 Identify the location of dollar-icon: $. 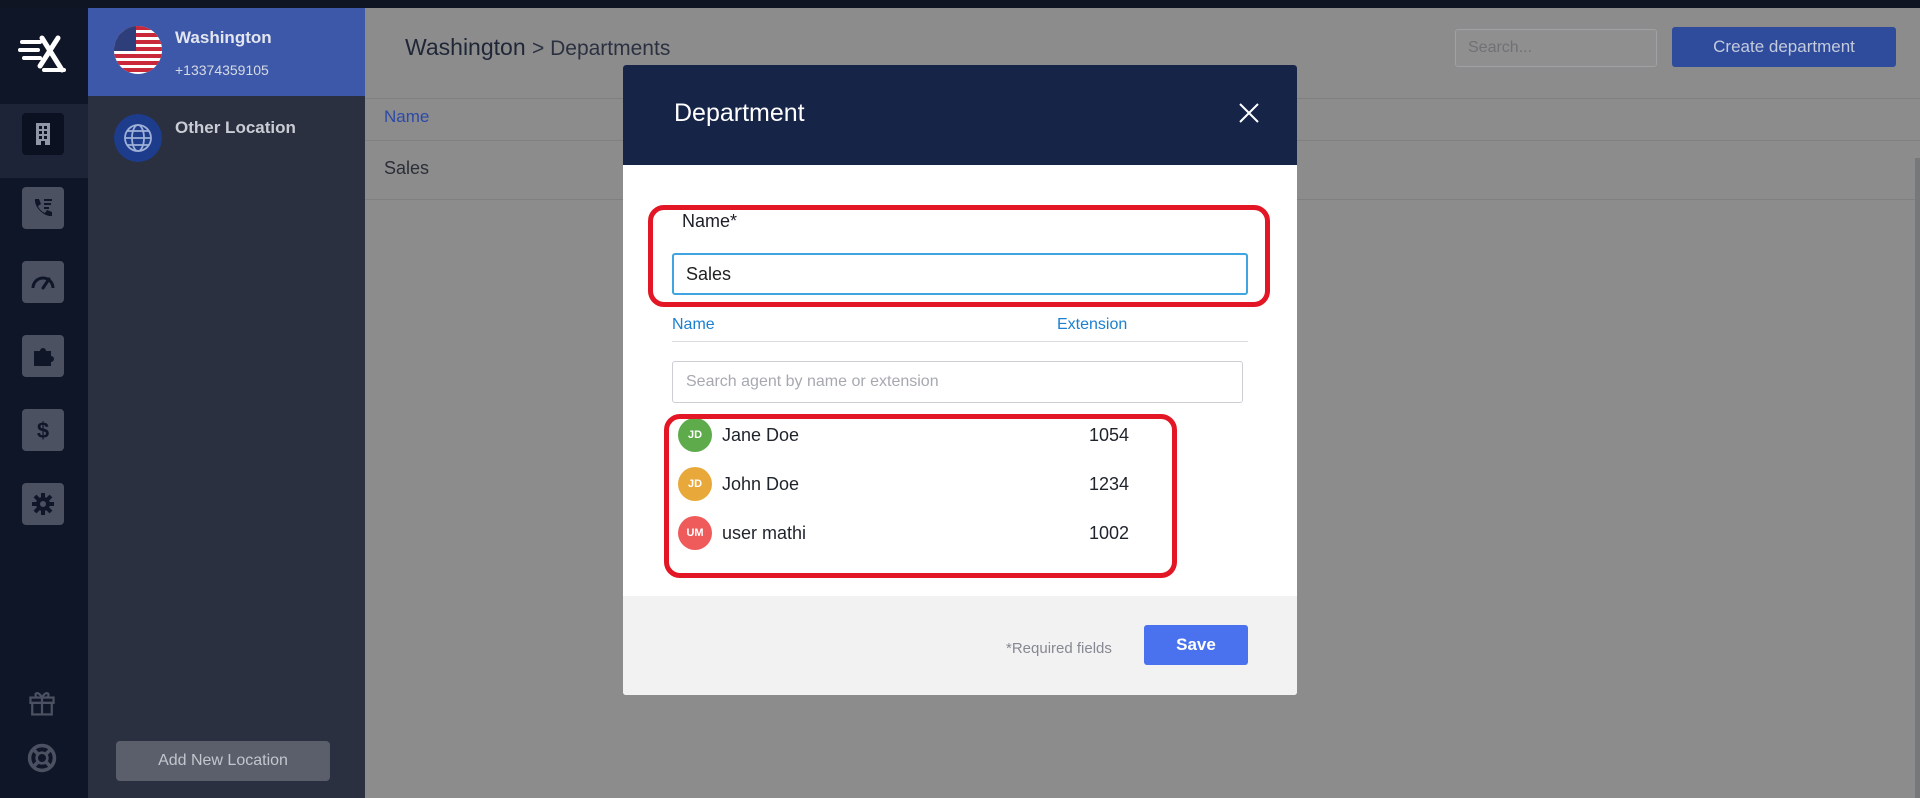
(43, 430).